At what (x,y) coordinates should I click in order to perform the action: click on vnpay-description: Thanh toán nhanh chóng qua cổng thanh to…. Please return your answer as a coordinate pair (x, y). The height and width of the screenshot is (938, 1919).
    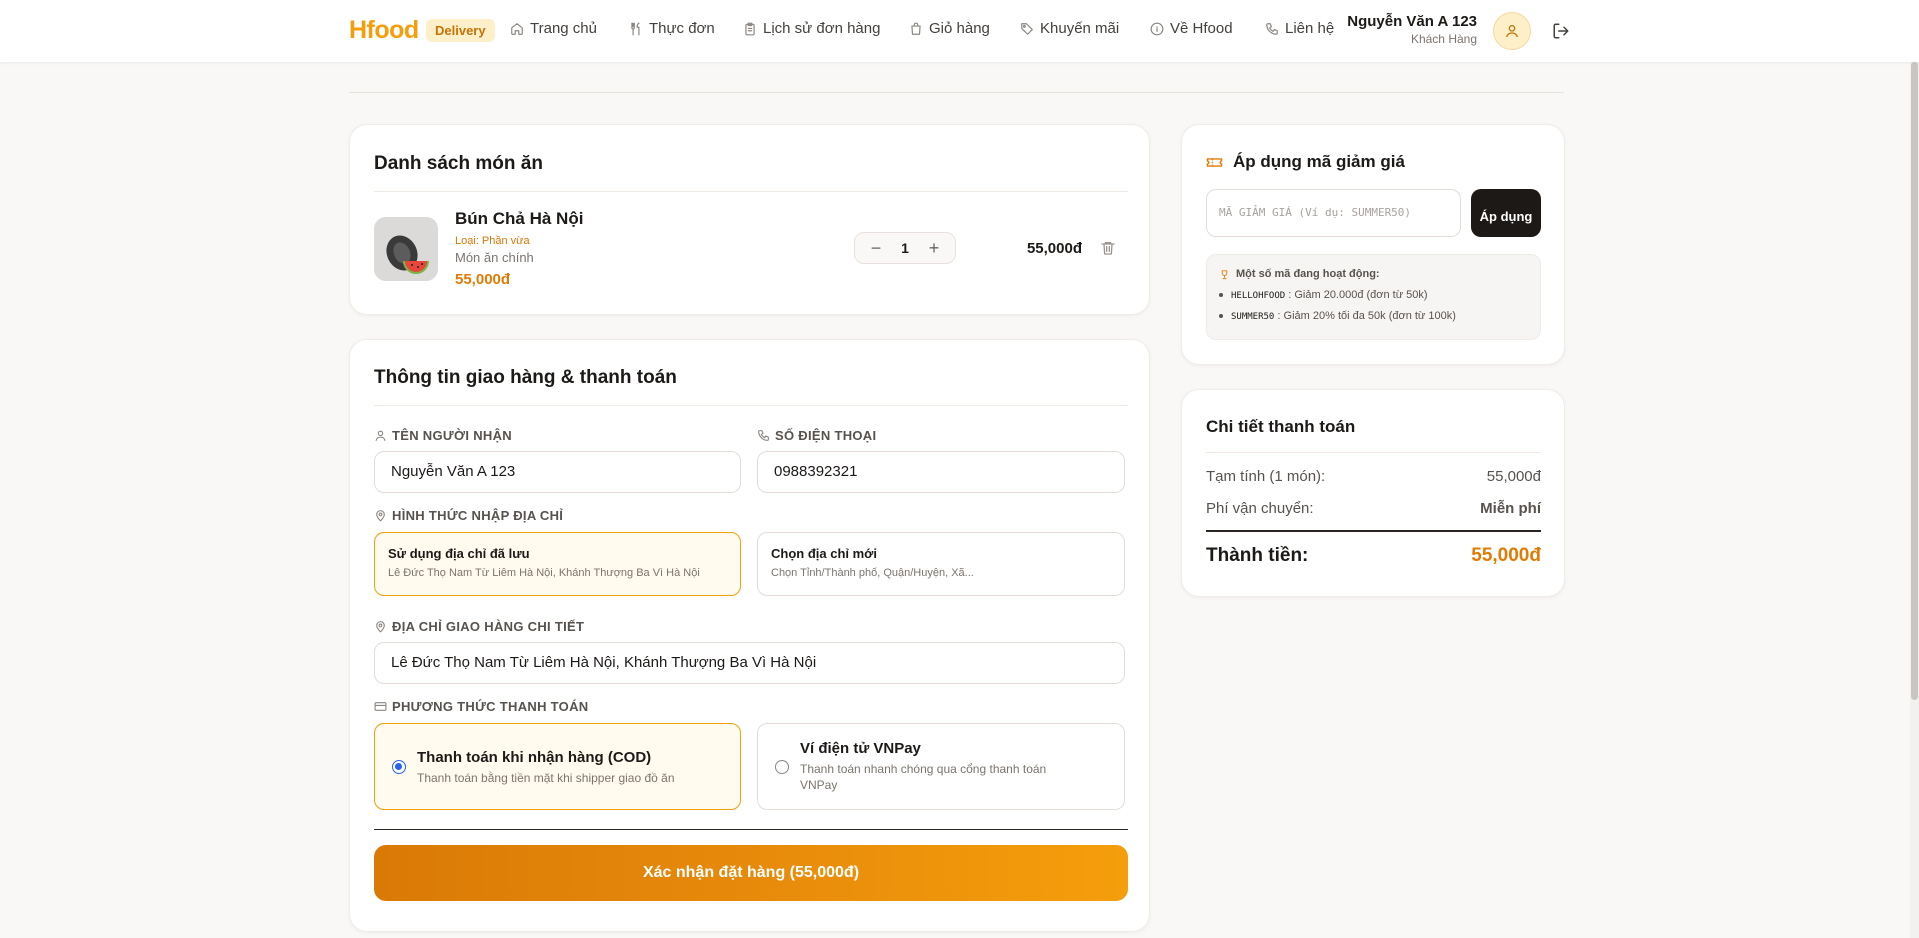
    Looking at the image, I should click on (923, 777).